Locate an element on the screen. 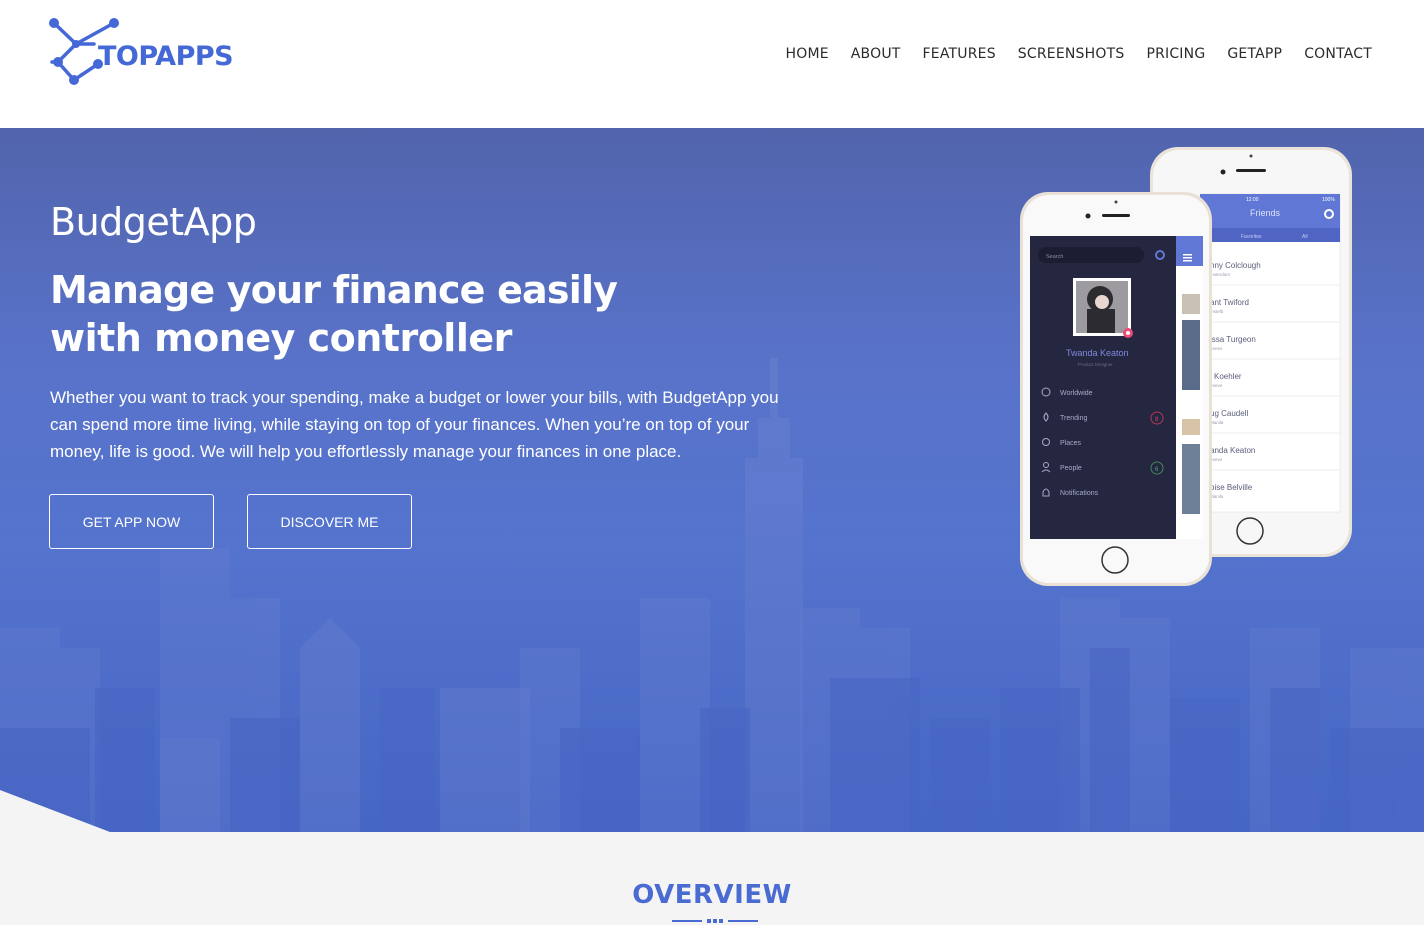 This screenshot has width=1424, height=925. search-placeholder: Search is located at coordinates (1054, 257).